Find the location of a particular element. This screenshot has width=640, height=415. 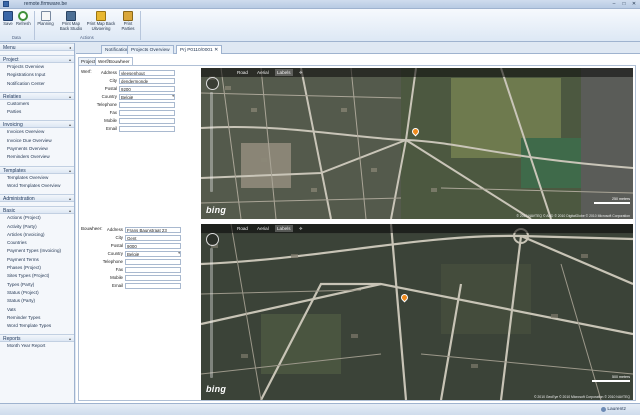

sidebar-item-reminders-overview: Reminders Overview is located at coordinates (37, 157).